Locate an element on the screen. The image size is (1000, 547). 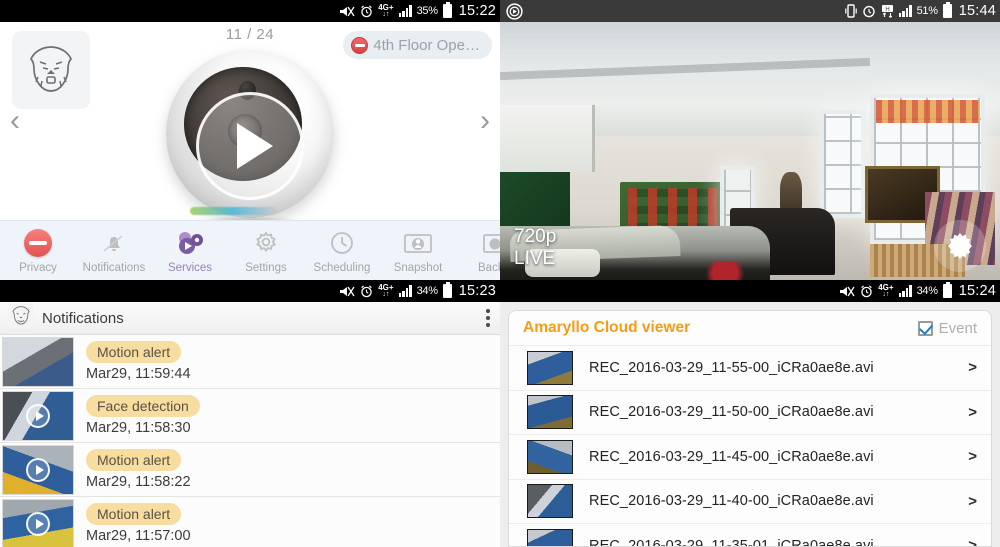
page-title: Amaryllo Cloud viewer is located at coordinates (607, 327).